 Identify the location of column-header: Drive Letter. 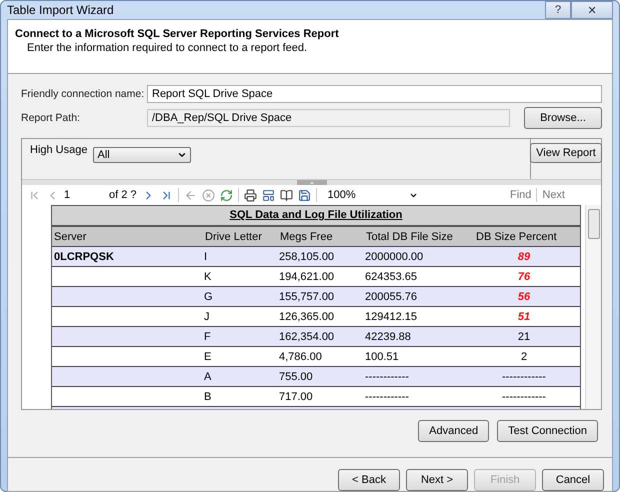
(233, 236).